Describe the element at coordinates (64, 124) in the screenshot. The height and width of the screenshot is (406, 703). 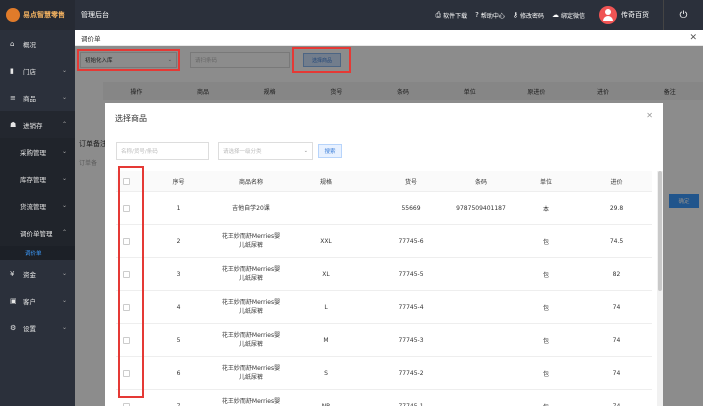
I see `chevron-up-icon: ⌃` at that location.